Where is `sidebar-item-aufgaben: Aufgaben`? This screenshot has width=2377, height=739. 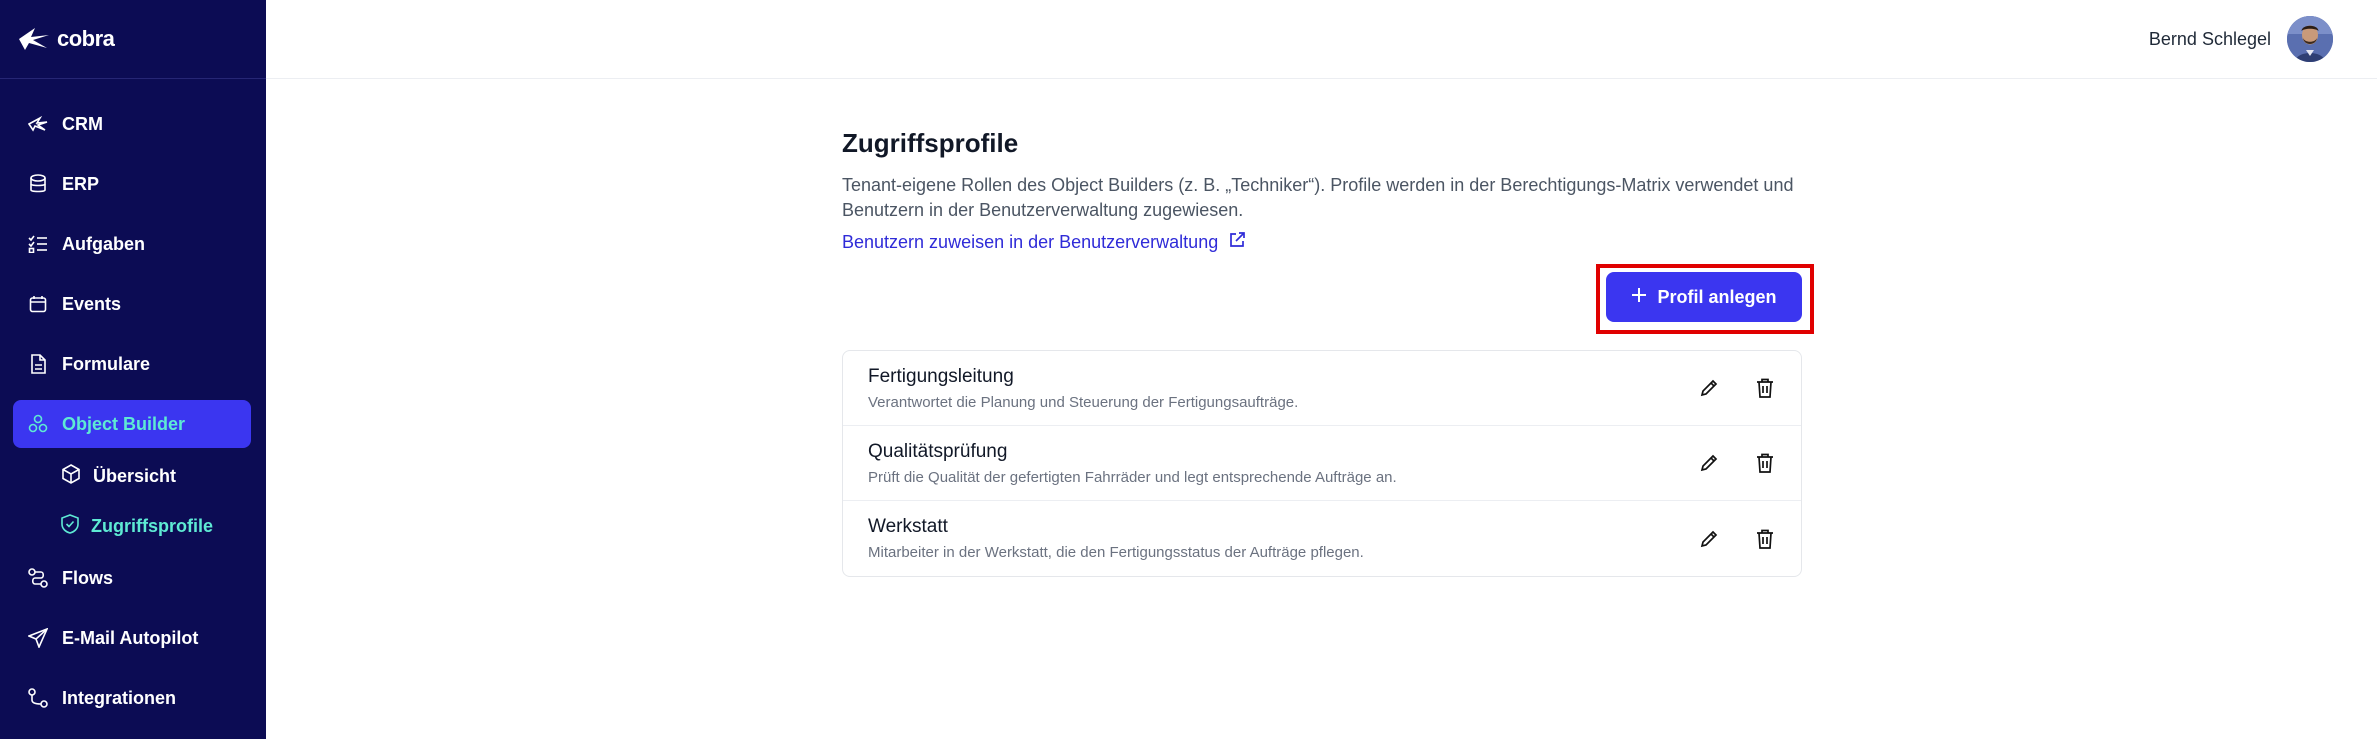 sidebar-item-aufgaben: Aufgaben is located at coordinates (132, 244).